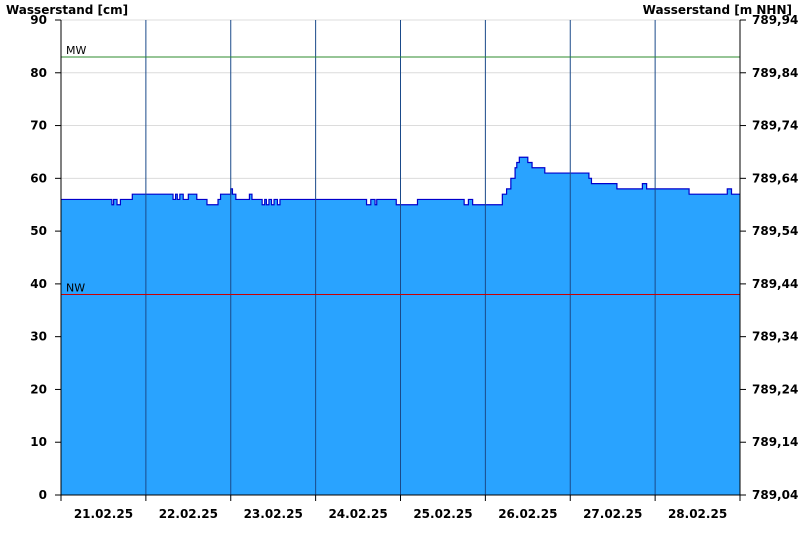  Describe the element at coordinates (775, 442) in the screenshot. I see `right-tick-label: 789,14` at that location.